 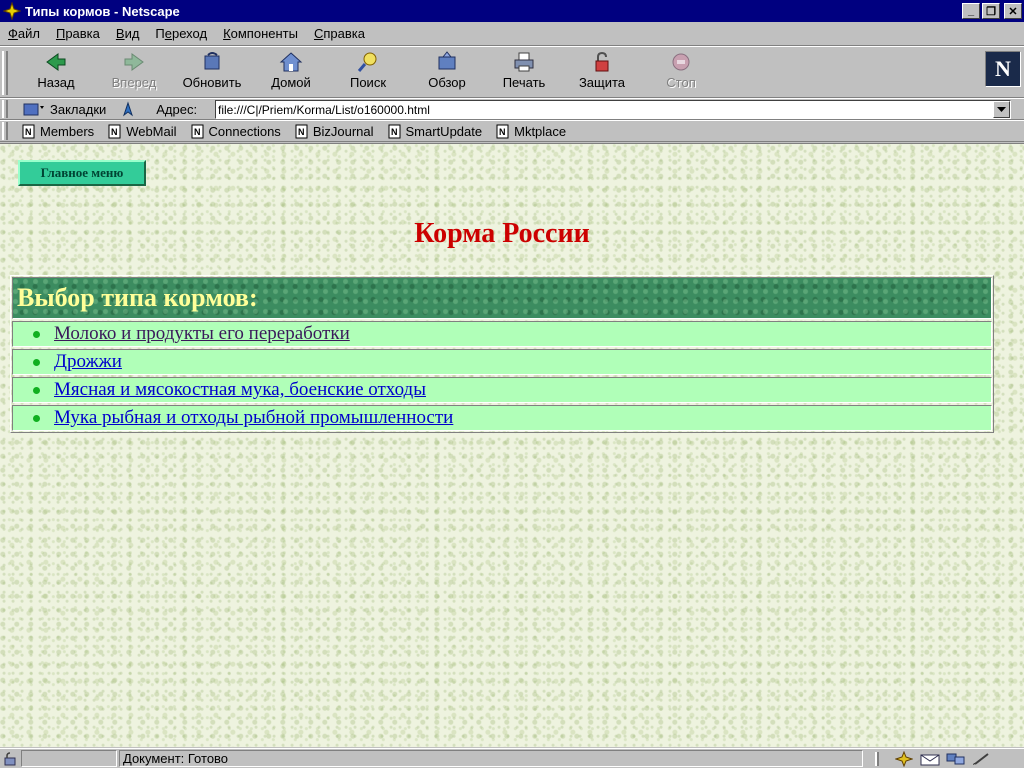 What do you see at coordinates (33, 109) in the screenshot?
I see `bookmark-book-icon` at bounding box center [33, 109].